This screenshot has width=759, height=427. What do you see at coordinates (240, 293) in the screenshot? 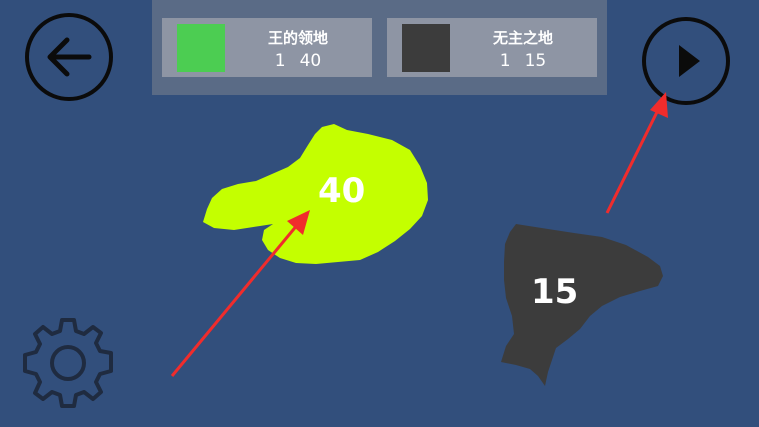
I see `hint-arrow-territory` at bounding box center [240, 293].